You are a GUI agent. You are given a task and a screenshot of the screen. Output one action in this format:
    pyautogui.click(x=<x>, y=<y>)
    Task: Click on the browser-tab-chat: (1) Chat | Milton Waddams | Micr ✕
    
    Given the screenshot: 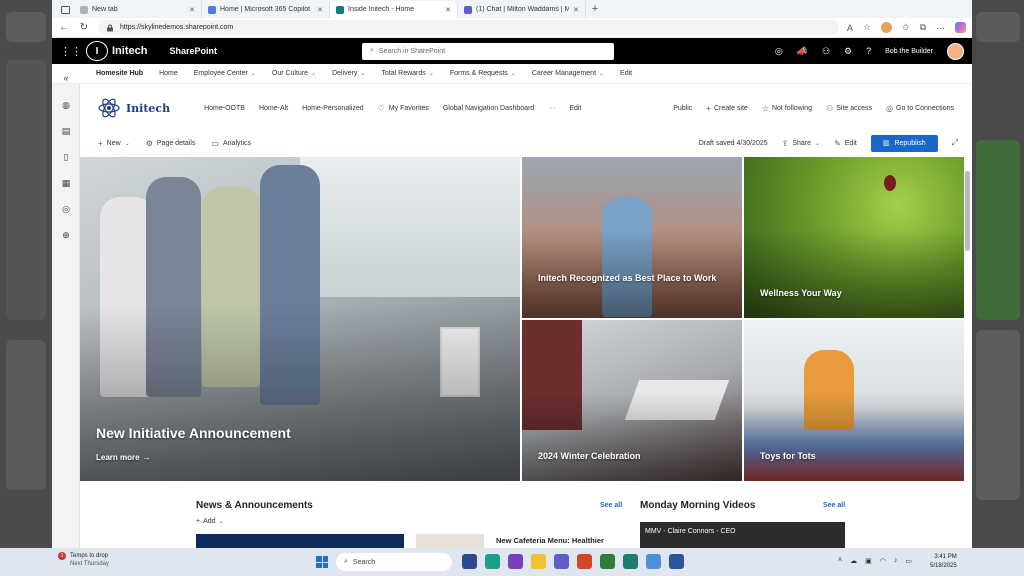 What is the action you would take?
    pyautogui.click(x=522, y=9)
    